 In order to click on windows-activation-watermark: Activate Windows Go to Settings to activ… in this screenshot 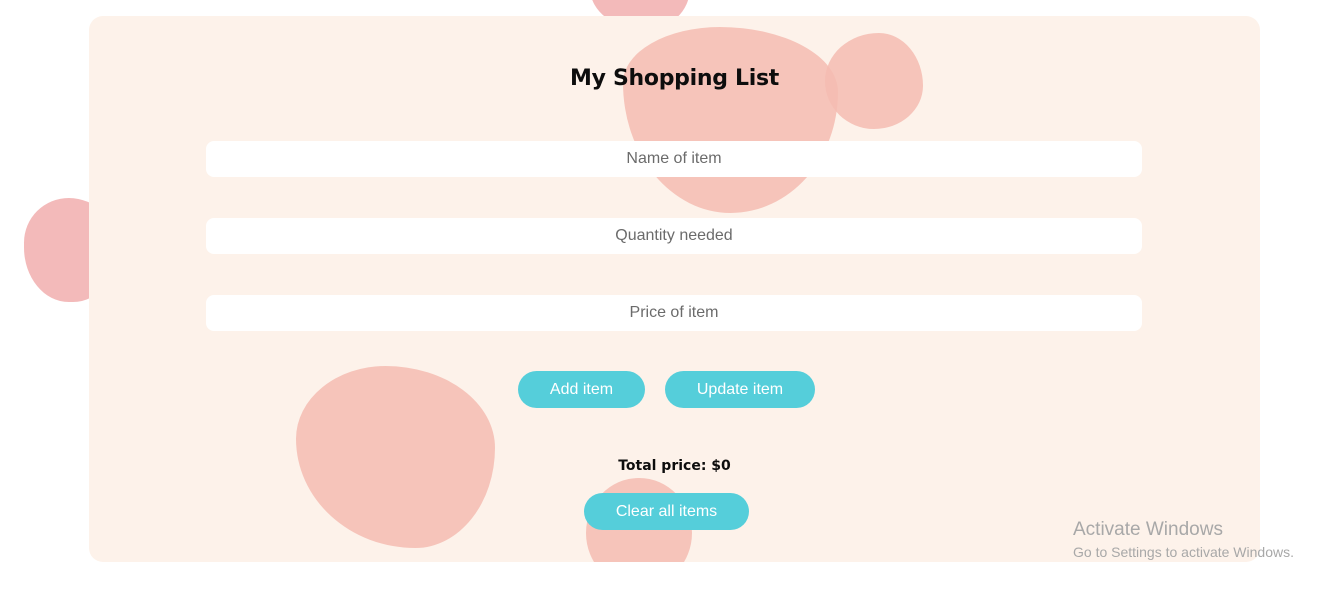, I will do `click(1183, 539)`.